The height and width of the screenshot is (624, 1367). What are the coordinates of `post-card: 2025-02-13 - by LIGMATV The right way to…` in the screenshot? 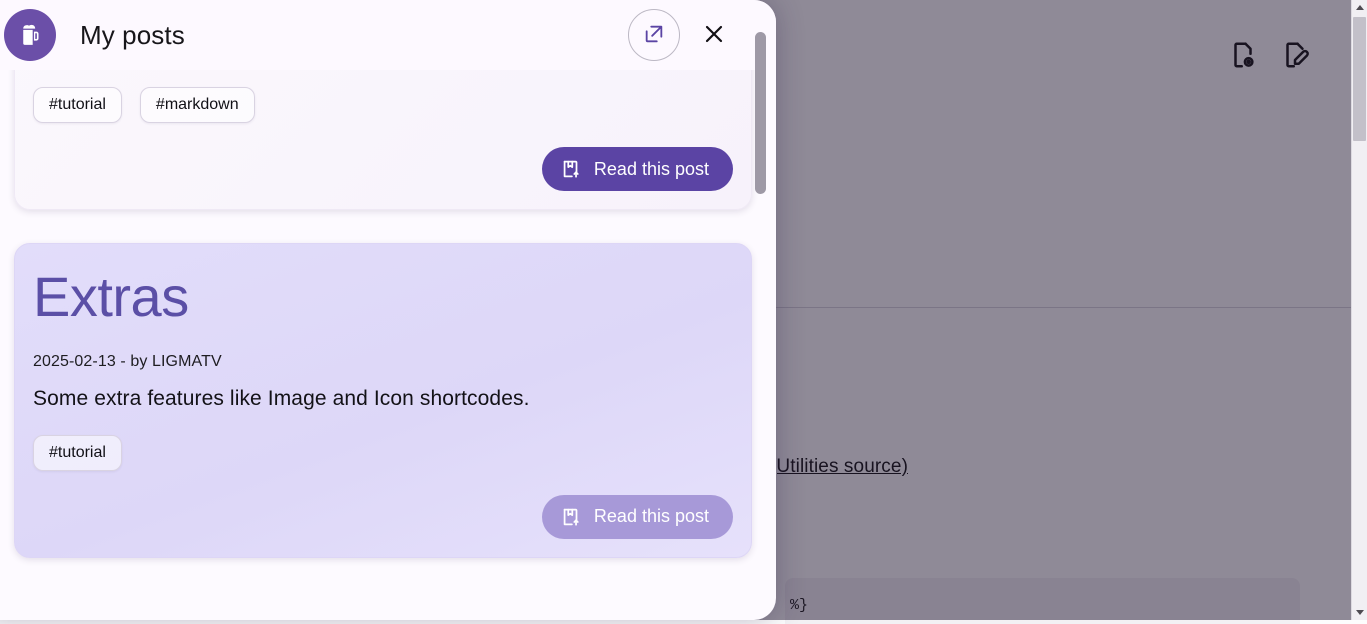 It's located at (383, 140).